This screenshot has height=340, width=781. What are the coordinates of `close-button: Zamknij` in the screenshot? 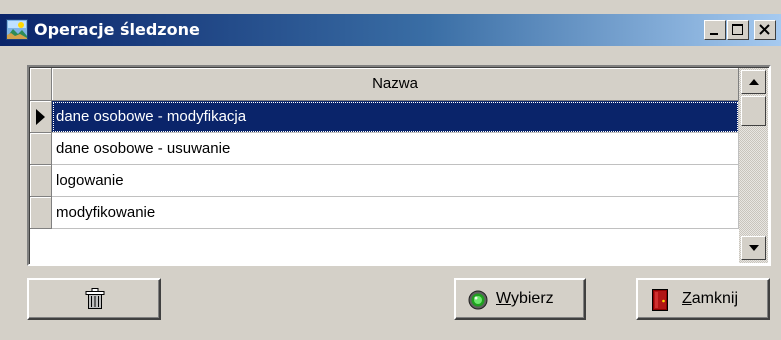 It's located at (703, 299).